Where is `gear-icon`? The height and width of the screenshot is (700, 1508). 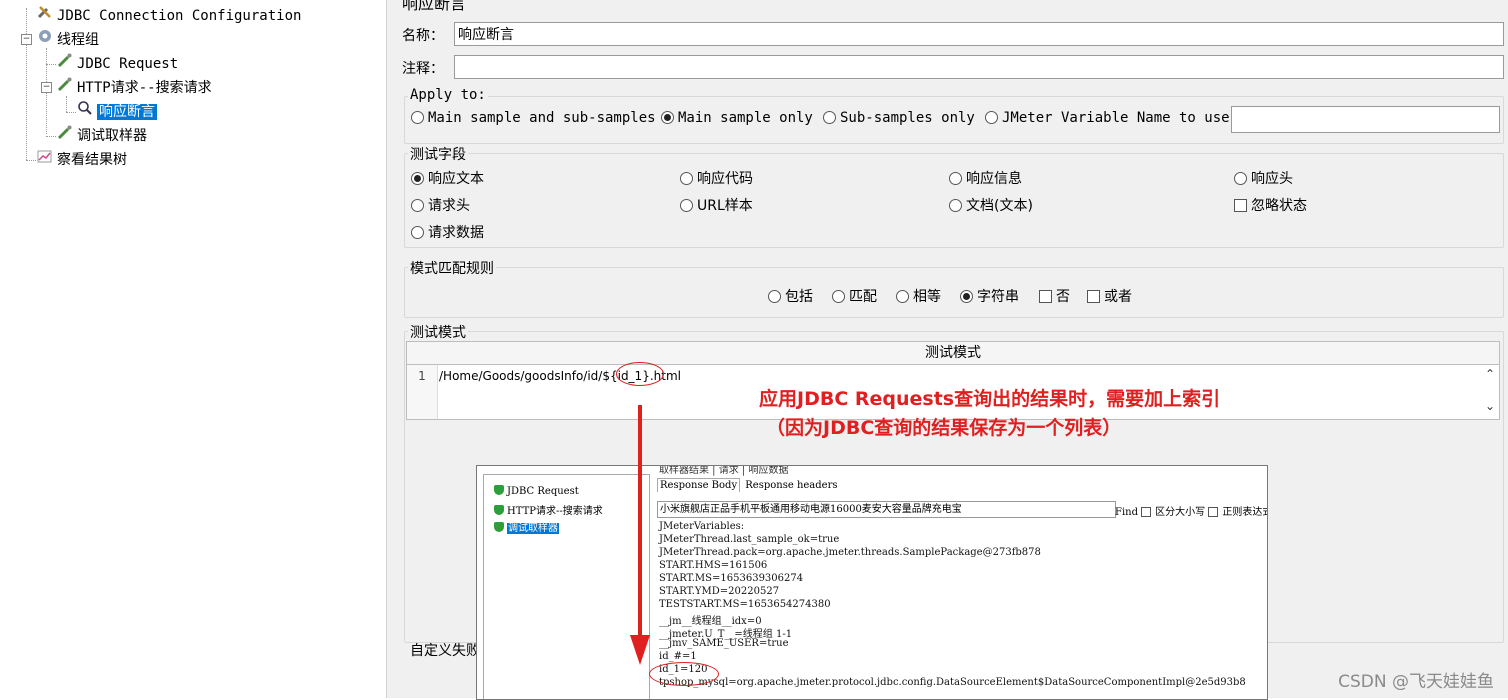 gear-icon is located at coordinates (45, 39).